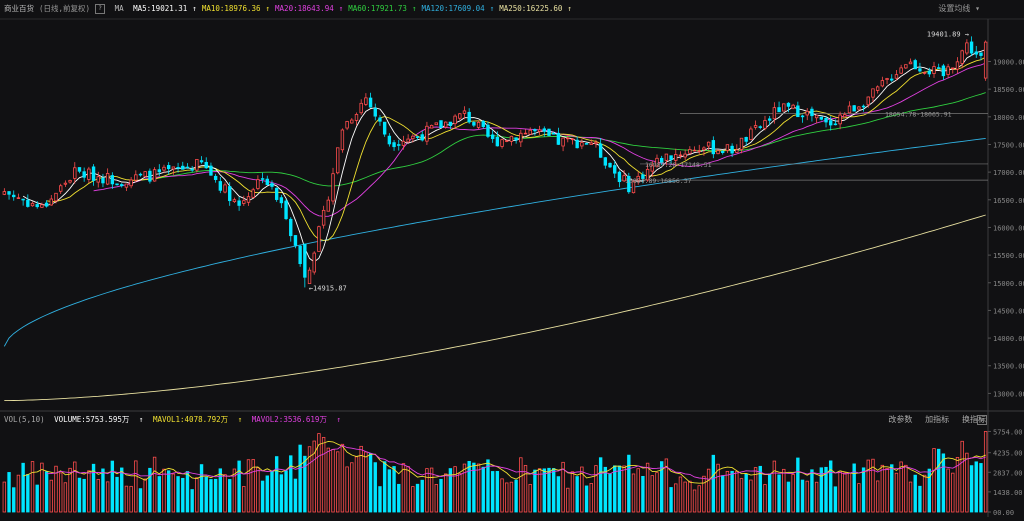 Image resolution: width=1024 pixels, height=521 pixels. I want to click on change-params-button: 改参数, so click(900, 419).